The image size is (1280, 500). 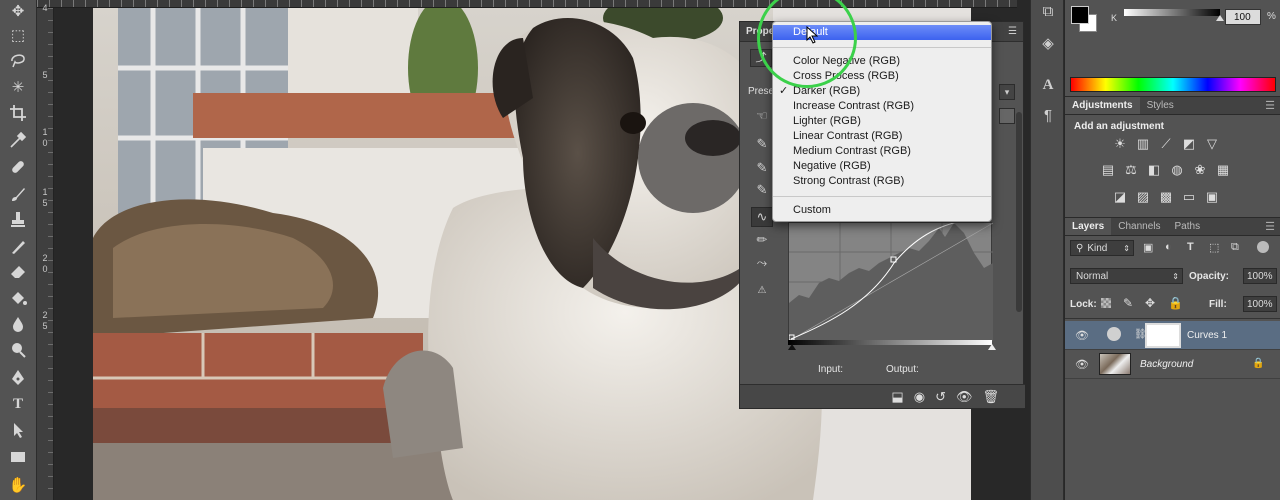 I want to click on k-channel-slider, so click(x=1172, y=12).